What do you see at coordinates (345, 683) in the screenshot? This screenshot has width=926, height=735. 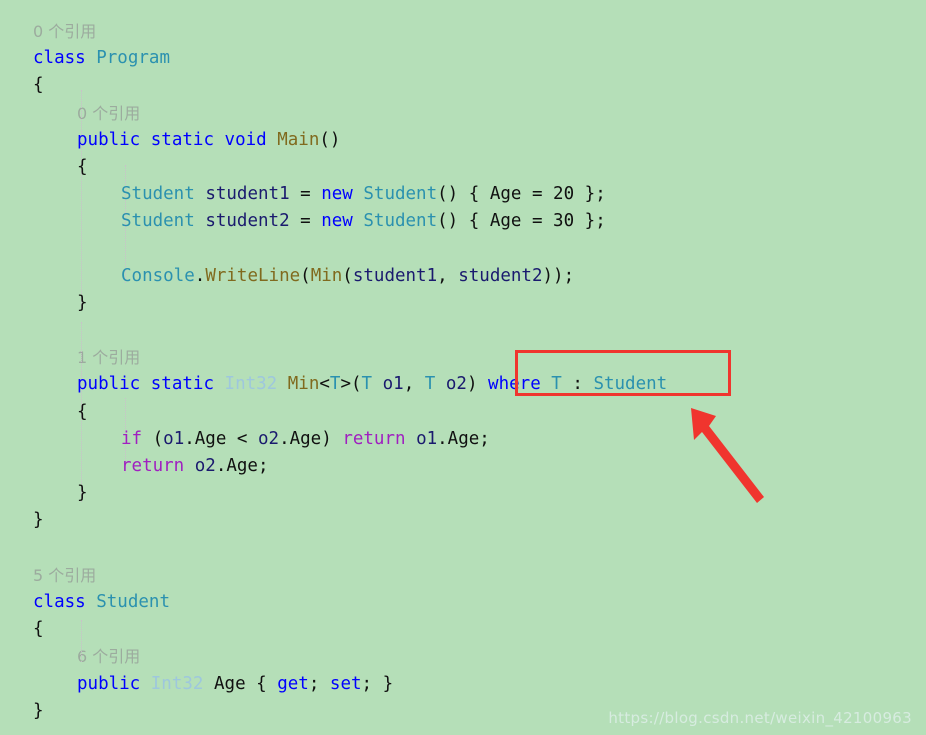 I see `keyword-set: set` at bounding box center [345, 683].